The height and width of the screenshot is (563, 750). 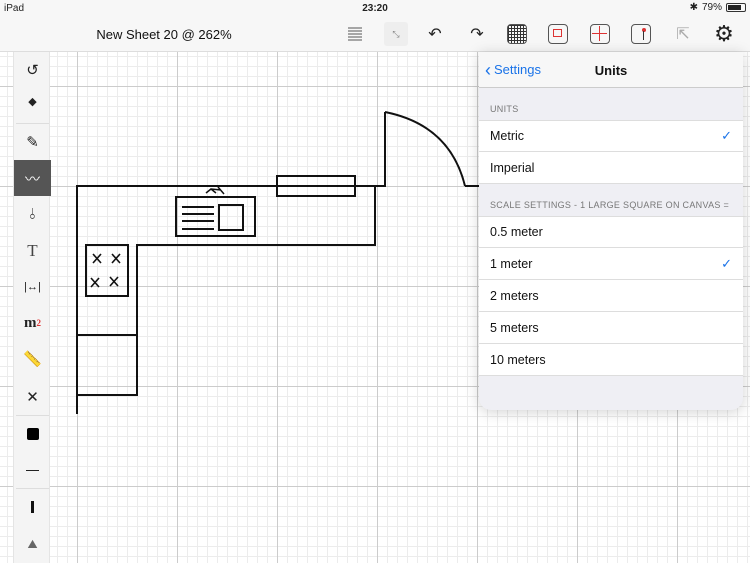 What do you see at coordinates (355, 34) in the screenshot?
I see `list-icon` at bounding box center [355, 34].